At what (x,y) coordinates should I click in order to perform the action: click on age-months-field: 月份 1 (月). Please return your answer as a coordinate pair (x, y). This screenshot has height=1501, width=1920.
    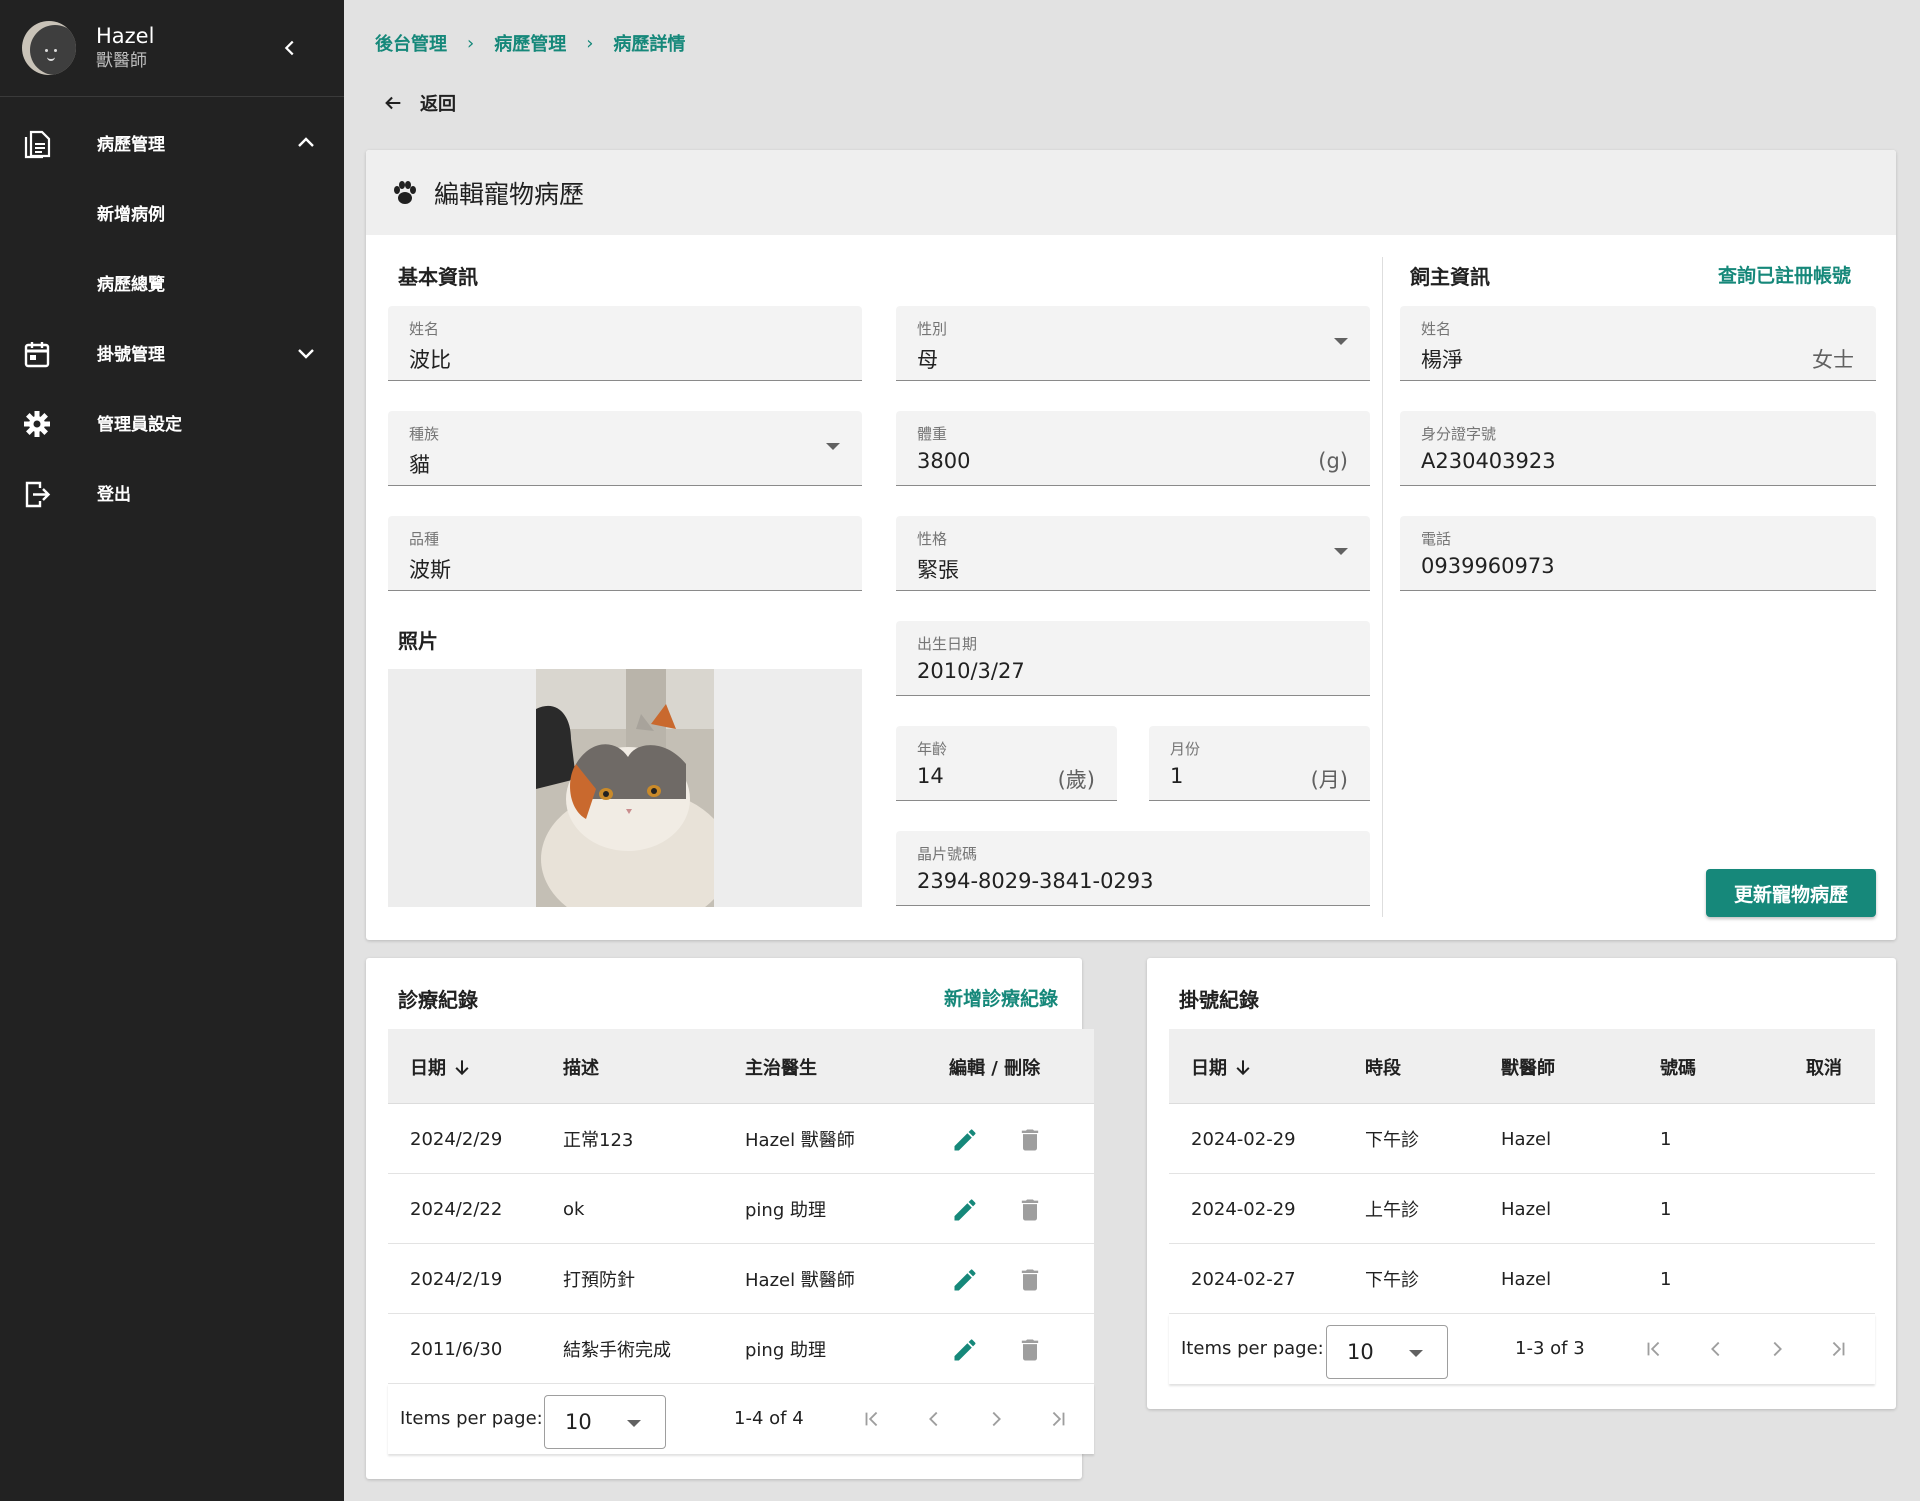
    Looking at the image, I should click on (1259, 763).